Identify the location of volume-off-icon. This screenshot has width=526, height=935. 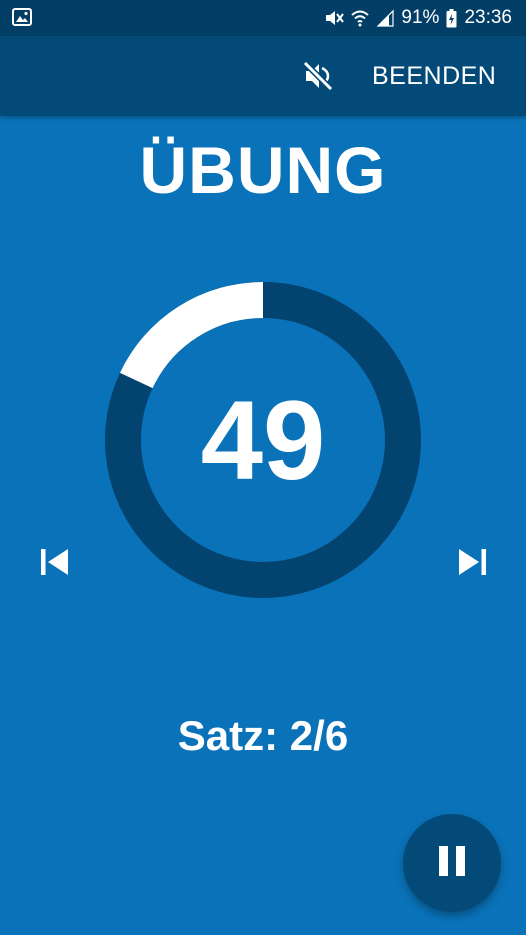
(318, 76).